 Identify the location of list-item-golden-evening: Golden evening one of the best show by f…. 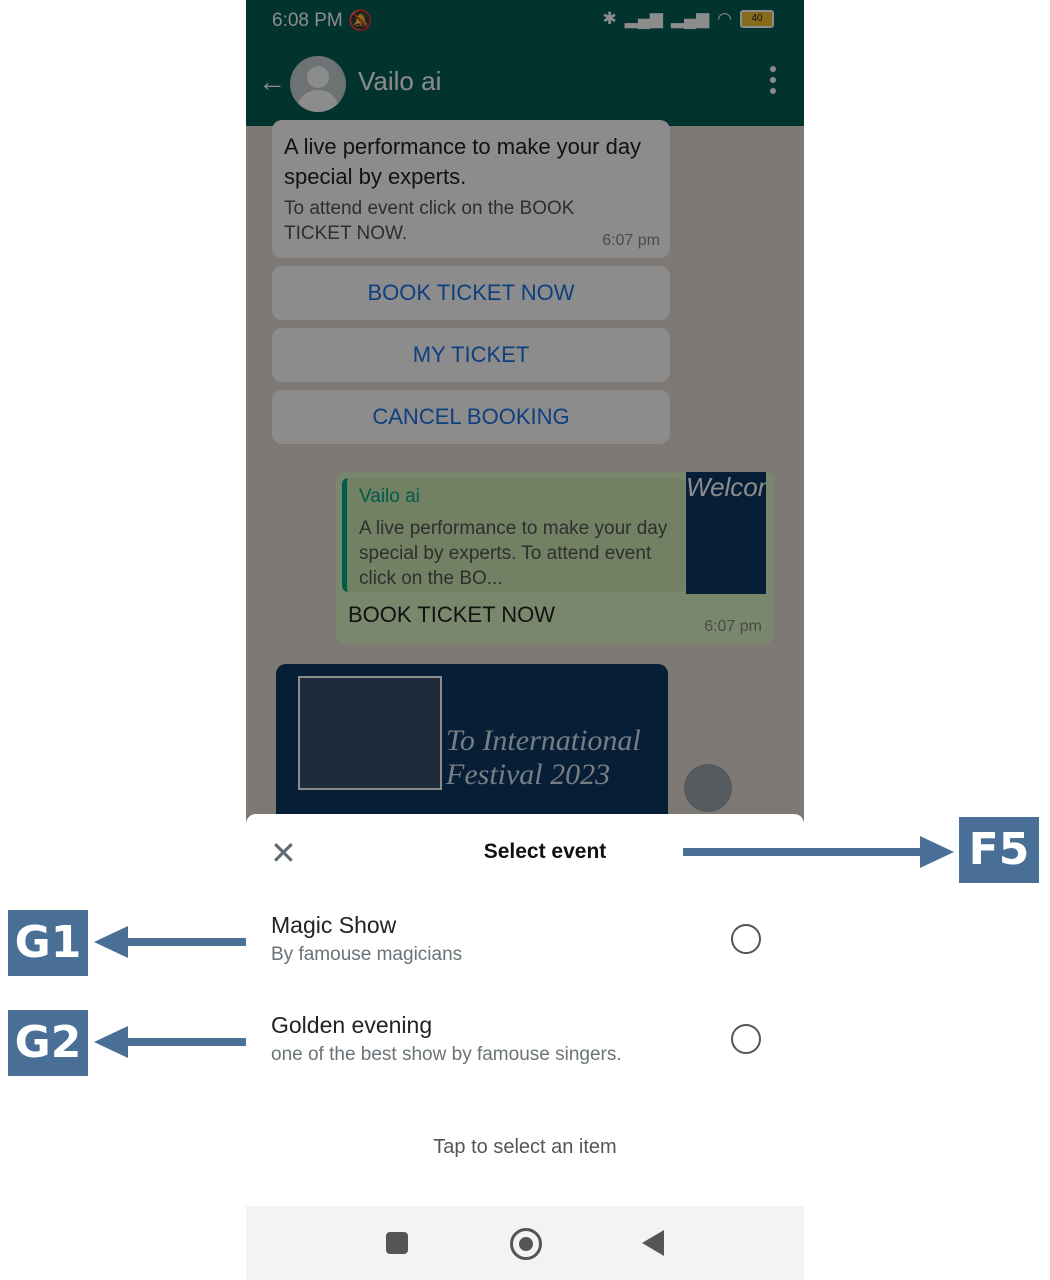
(531, 1049).